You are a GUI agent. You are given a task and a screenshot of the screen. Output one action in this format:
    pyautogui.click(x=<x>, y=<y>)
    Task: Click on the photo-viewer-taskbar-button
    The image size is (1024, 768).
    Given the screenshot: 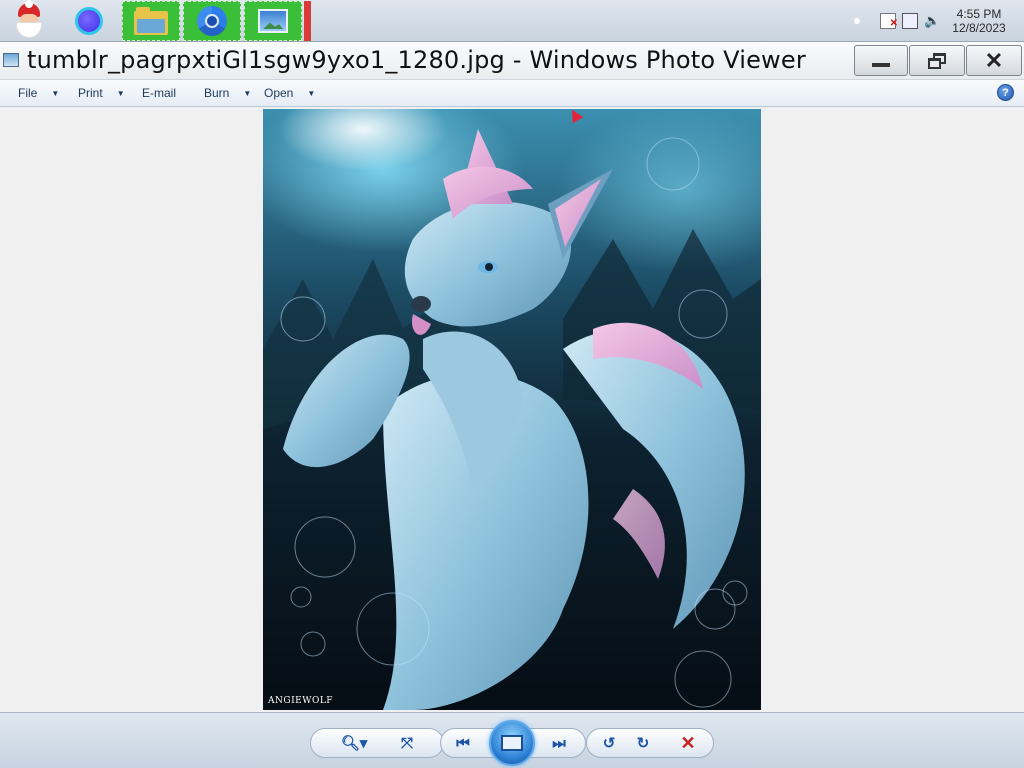 What is the action you would take?
    pyautogui.click(x=273, y=21)
    